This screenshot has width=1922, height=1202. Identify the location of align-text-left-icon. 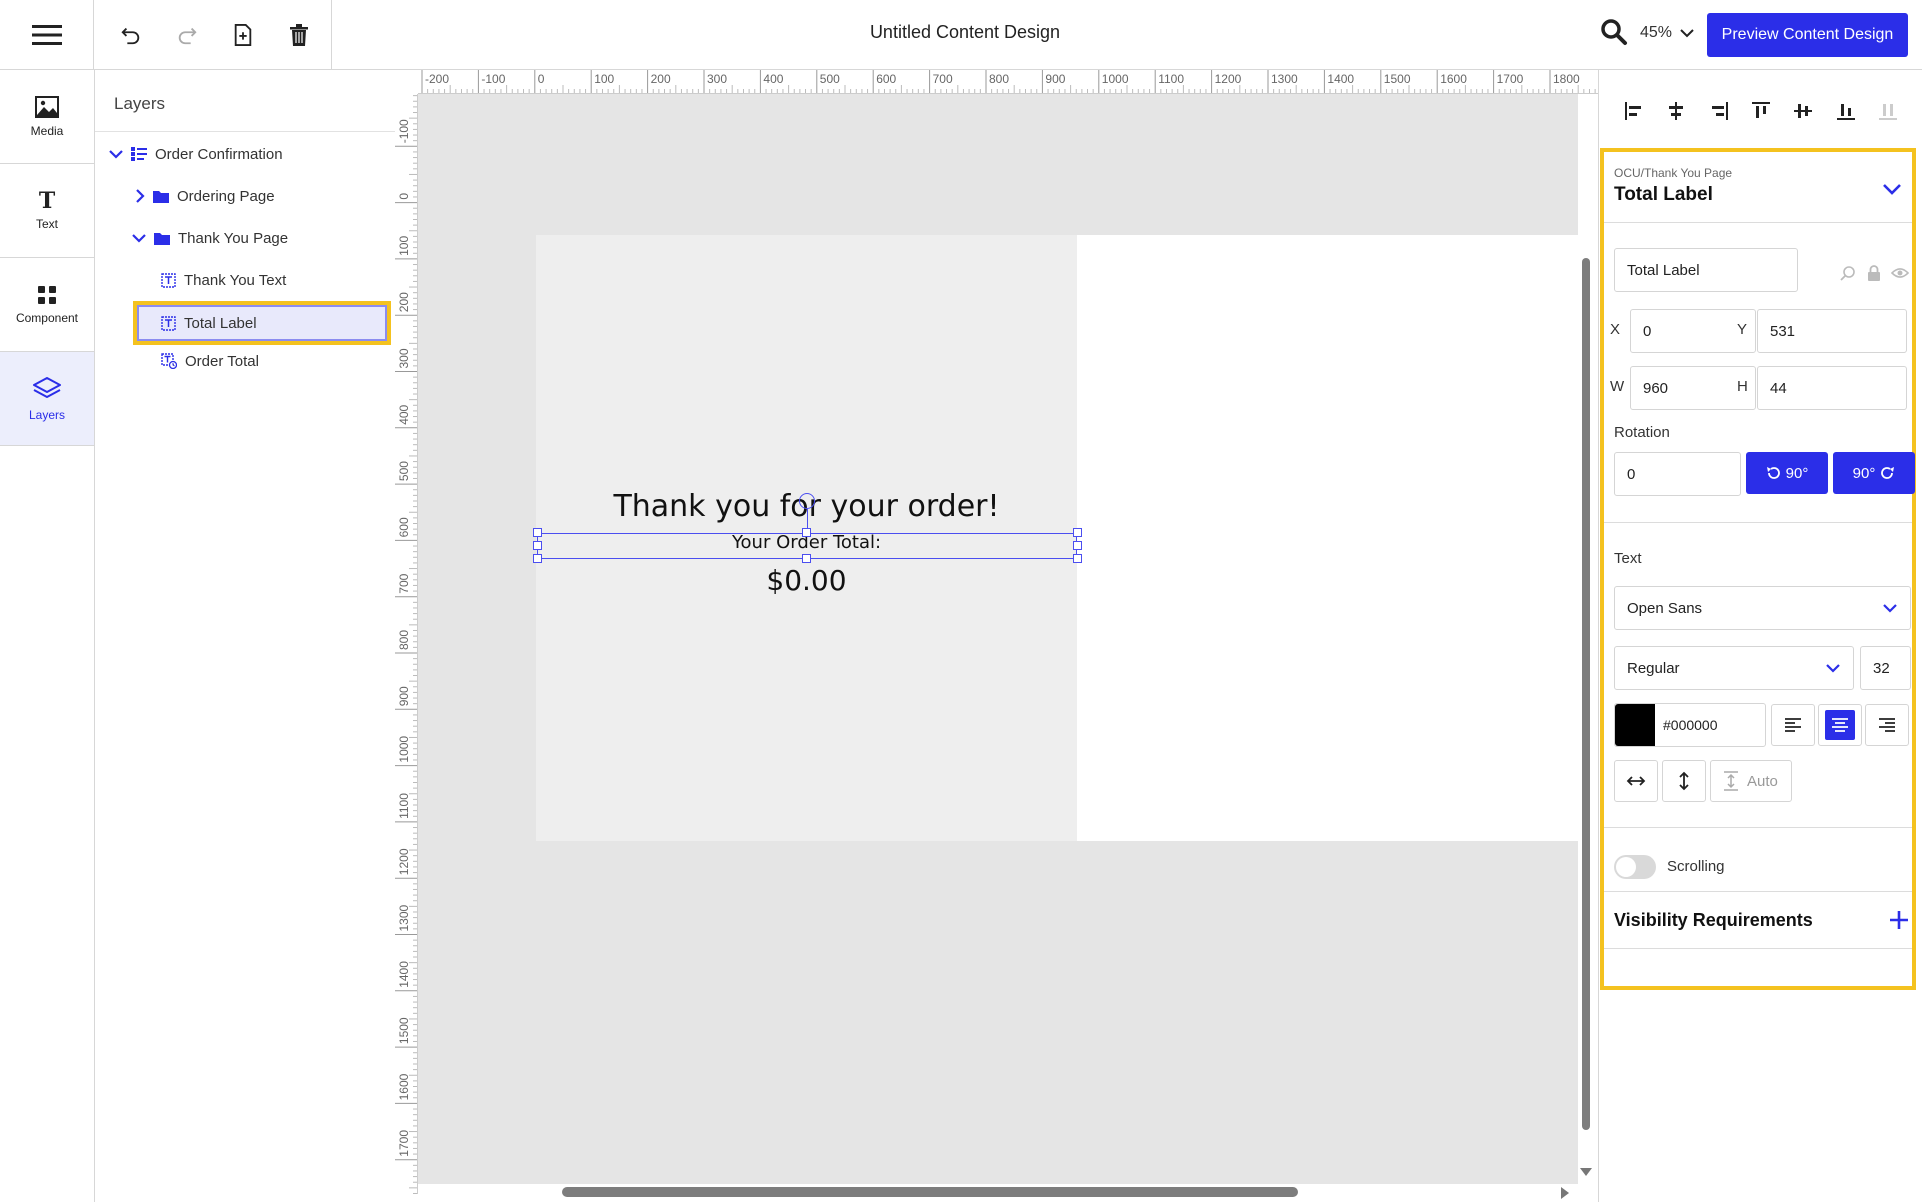
(1793, 725).